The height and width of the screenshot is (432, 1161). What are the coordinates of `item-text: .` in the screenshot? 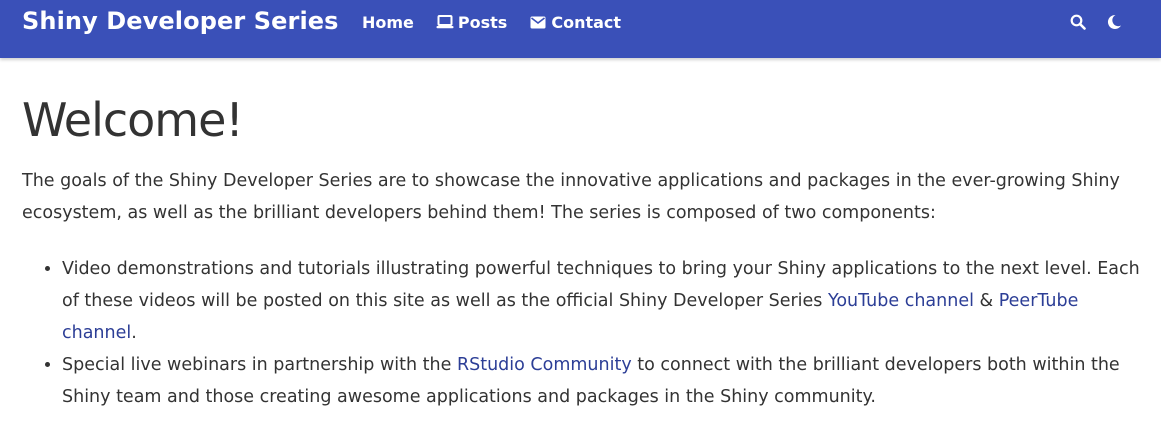 It's located at (134, 333).